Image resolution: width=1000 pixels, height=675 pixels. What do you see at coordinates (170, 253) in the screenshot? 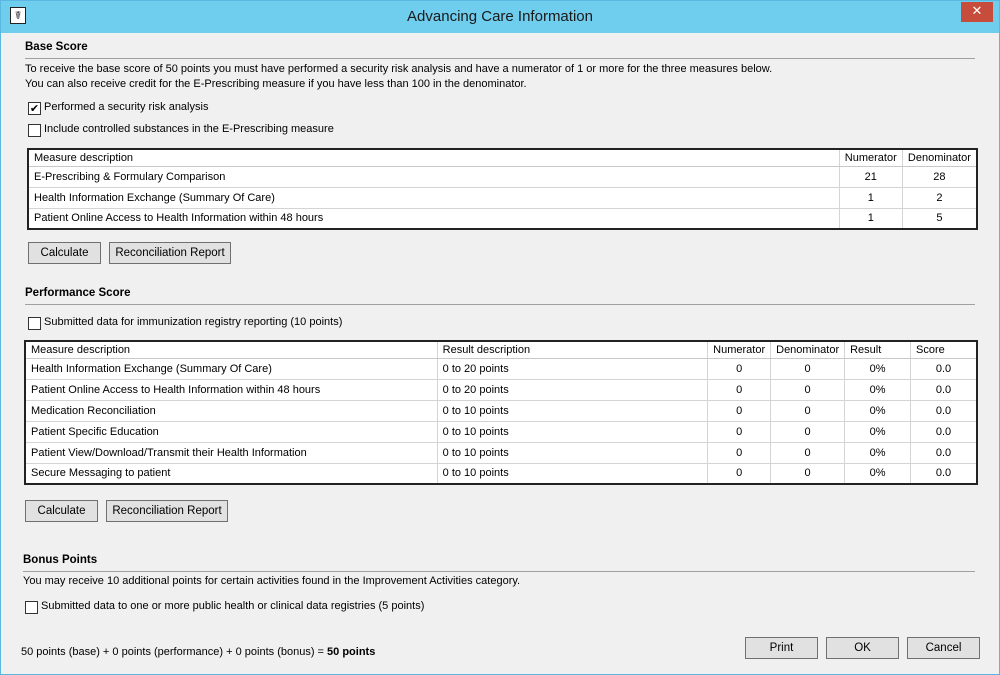
I see `base-reconciliation-report-button: Reconciliation Report` at bounding box center [170, 253].